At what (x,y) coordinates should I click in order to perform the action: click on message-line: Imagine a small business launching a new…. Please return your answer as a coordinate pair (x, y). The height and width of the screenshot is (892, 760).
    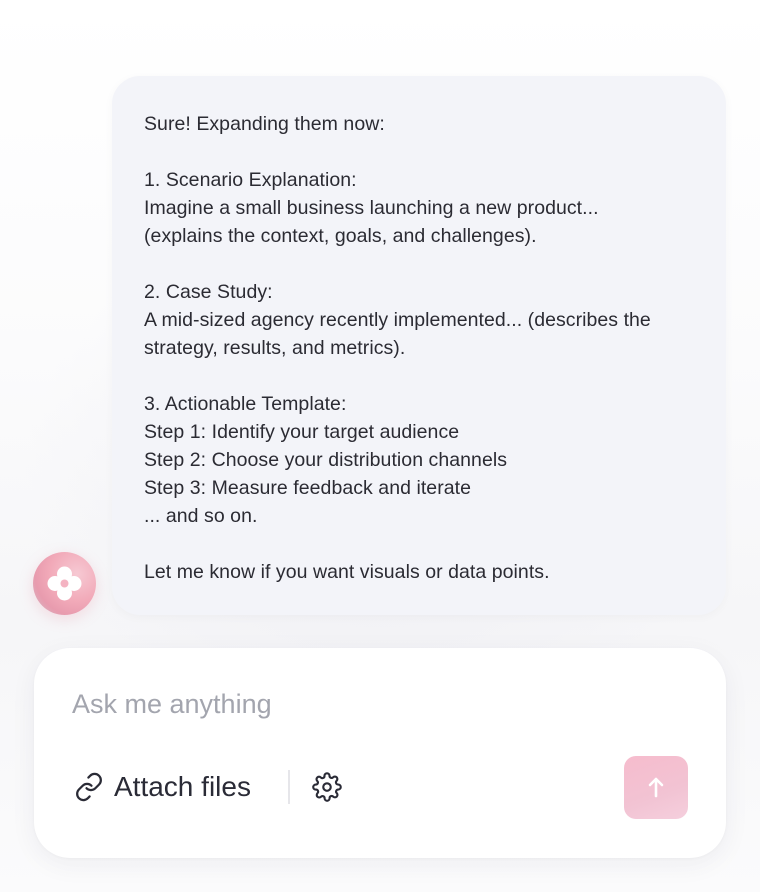
    Looking at the image, I should click on (371, 208).